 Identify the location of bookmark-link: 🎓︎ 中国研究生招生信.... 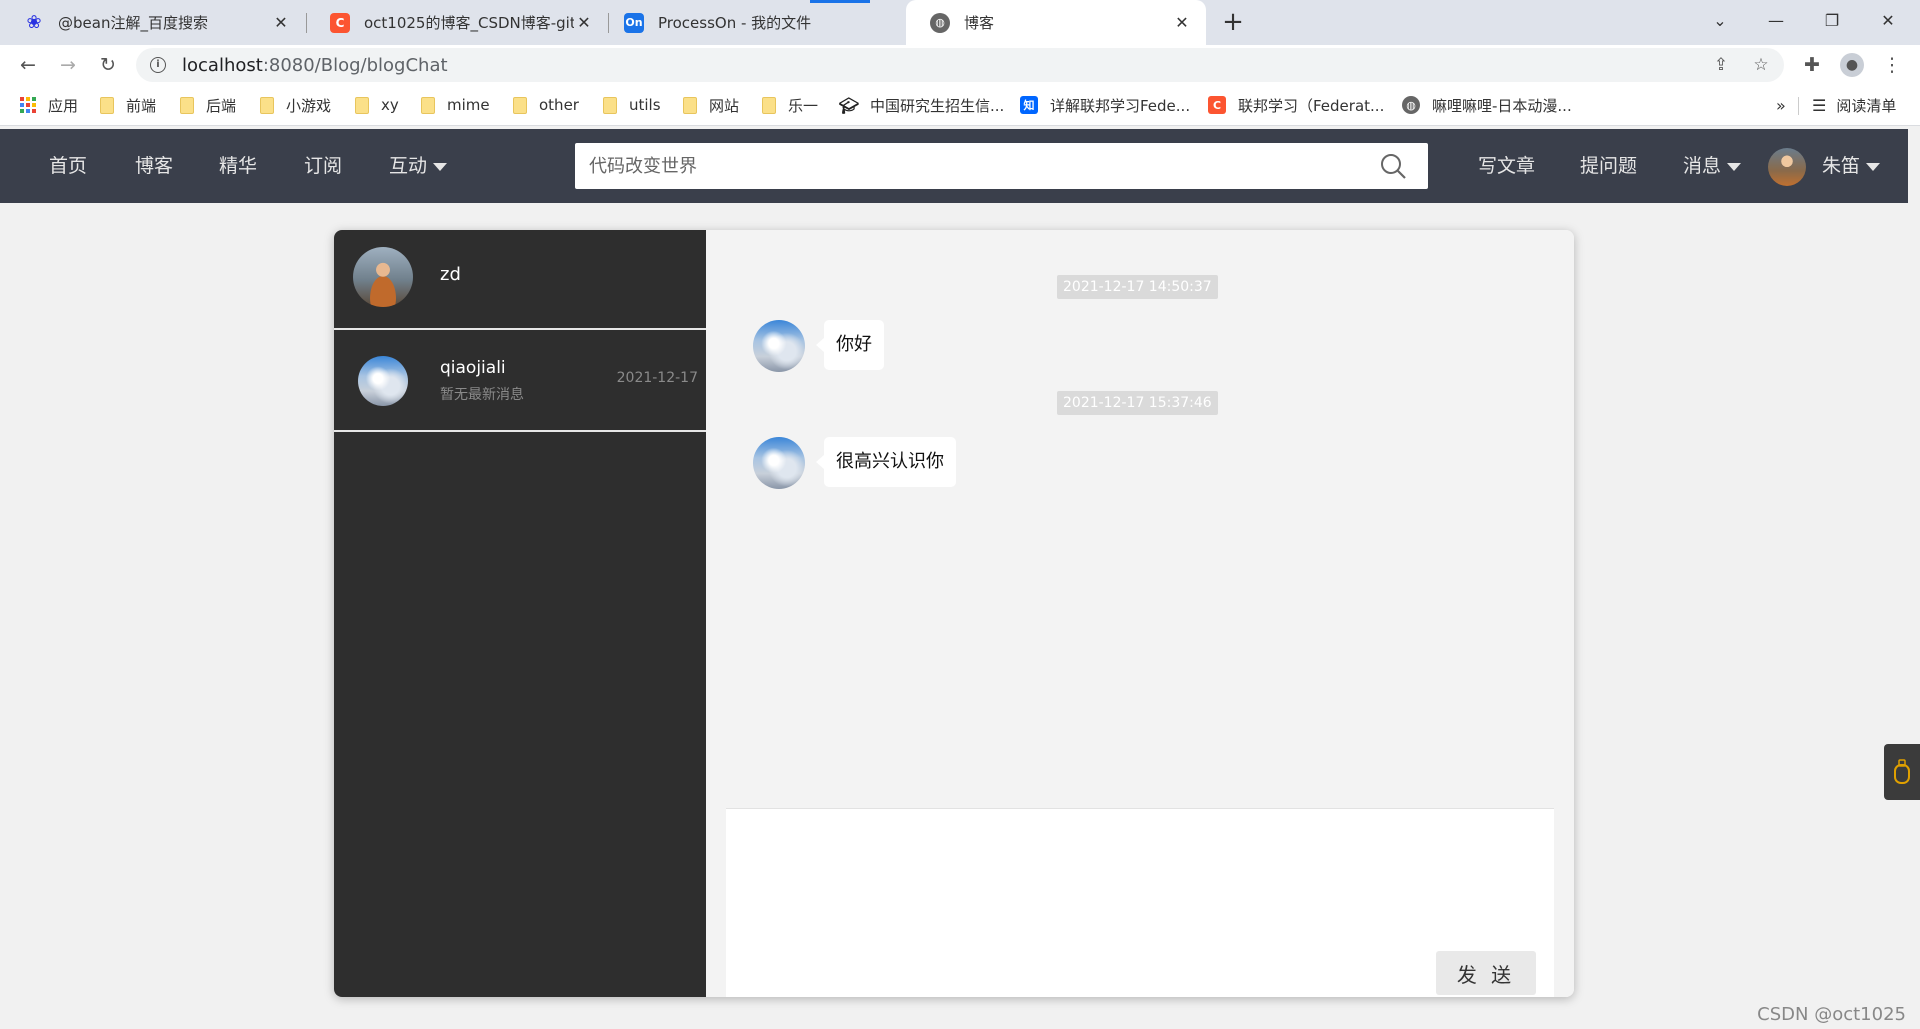
(921, 105).